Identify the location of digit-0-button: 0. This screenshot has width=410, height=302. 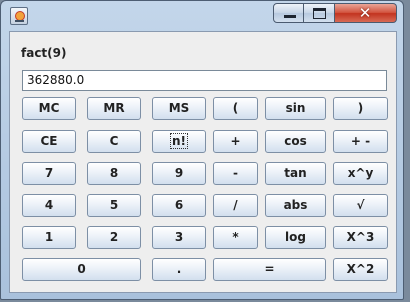
(81, 269).